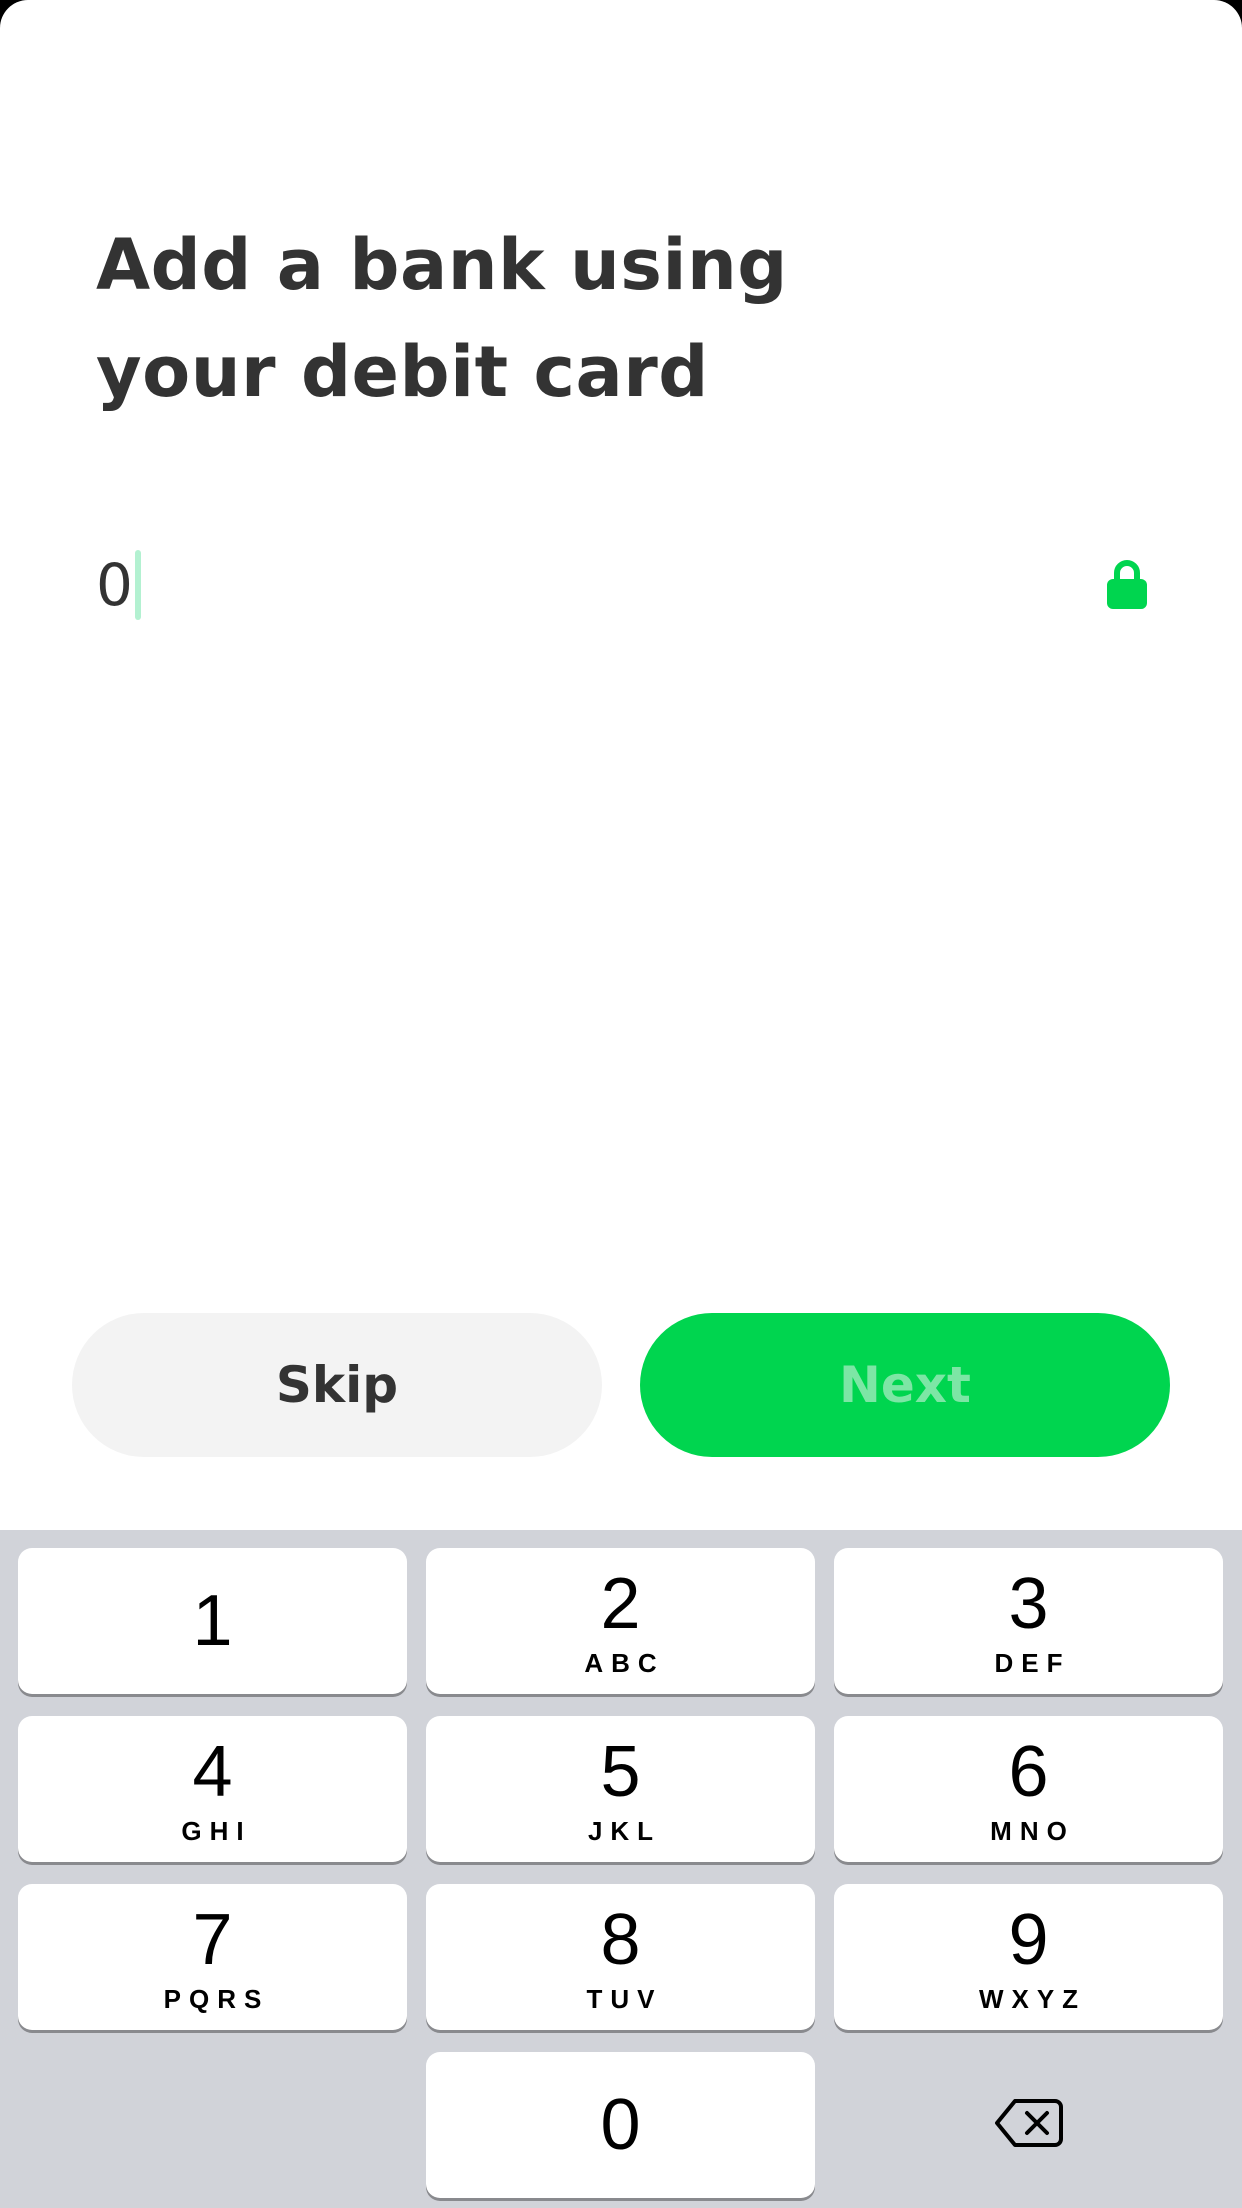 Image resolution: width=1242 pixels, height=2208 pixels. I want to click on key-2: 2 ABC, so click(620, 1621).